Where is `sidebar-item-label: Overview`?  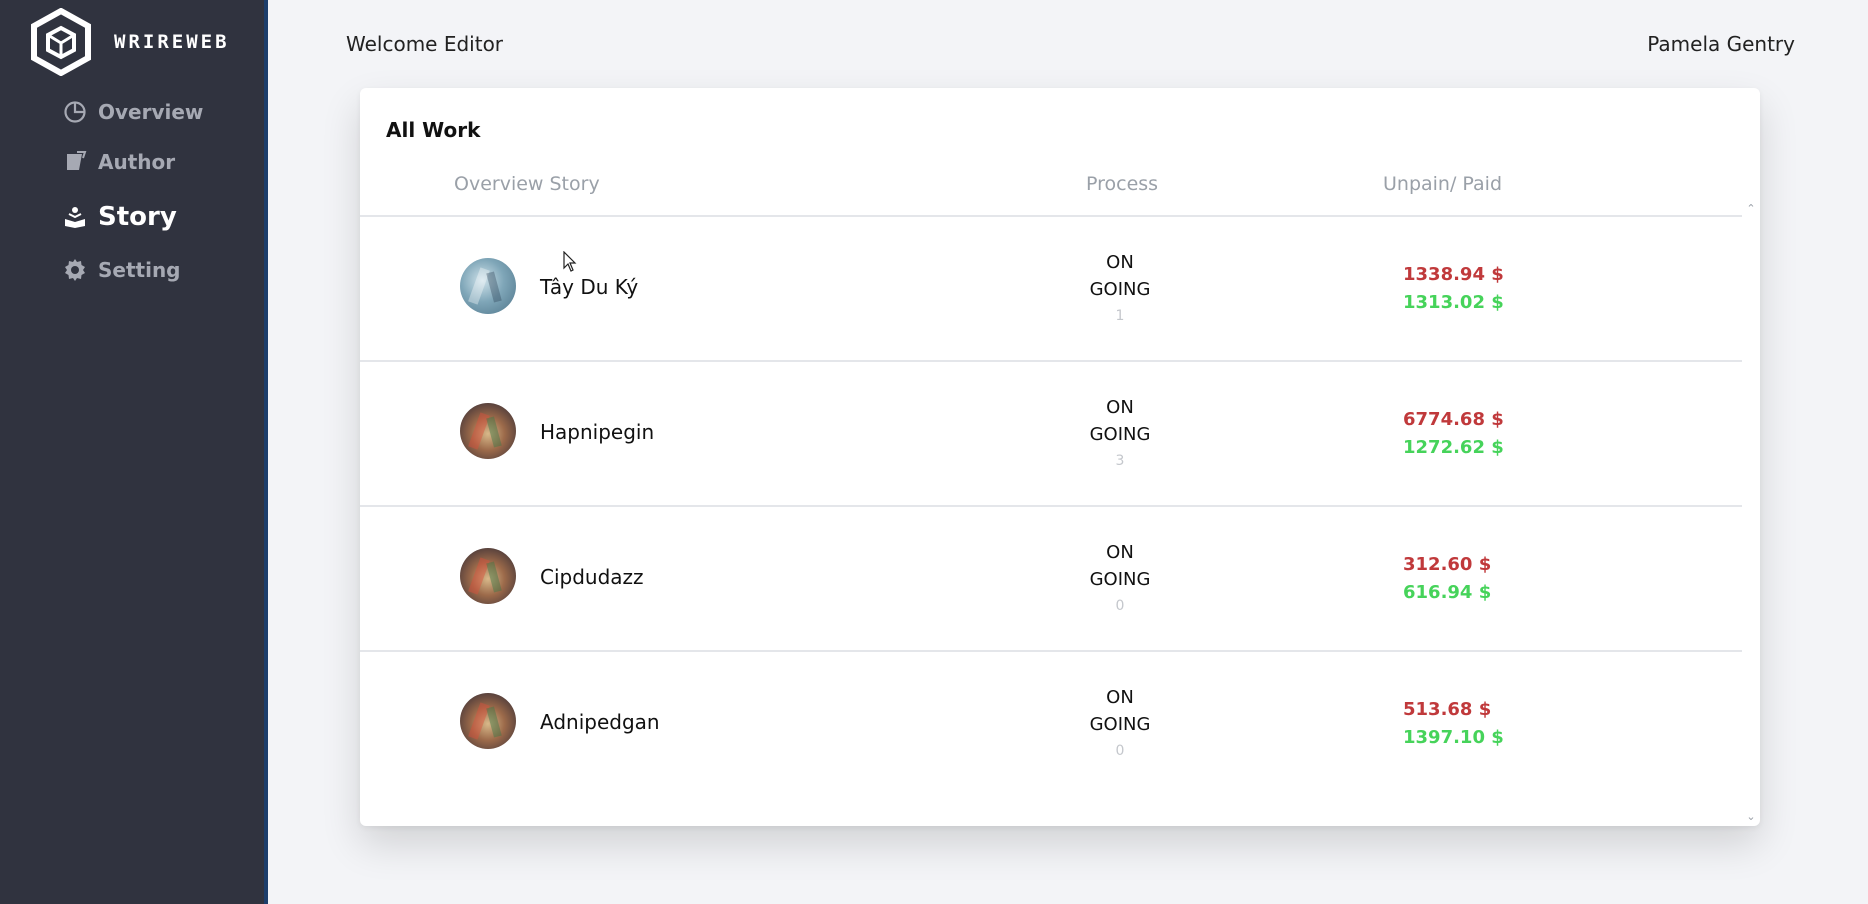
sidebar-item-label: Overview is located at coordinates (151, 112).